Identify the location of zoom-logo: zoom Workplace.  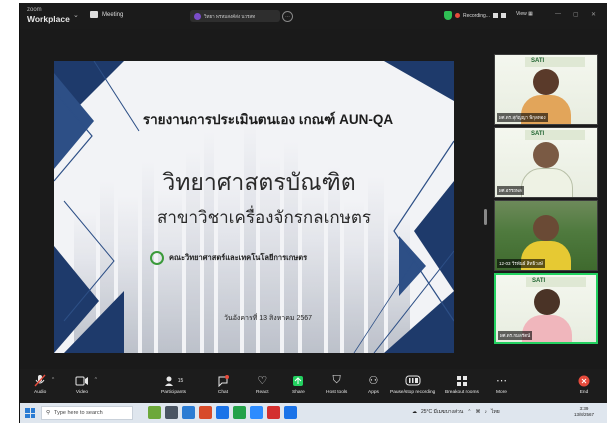
(48, 15).